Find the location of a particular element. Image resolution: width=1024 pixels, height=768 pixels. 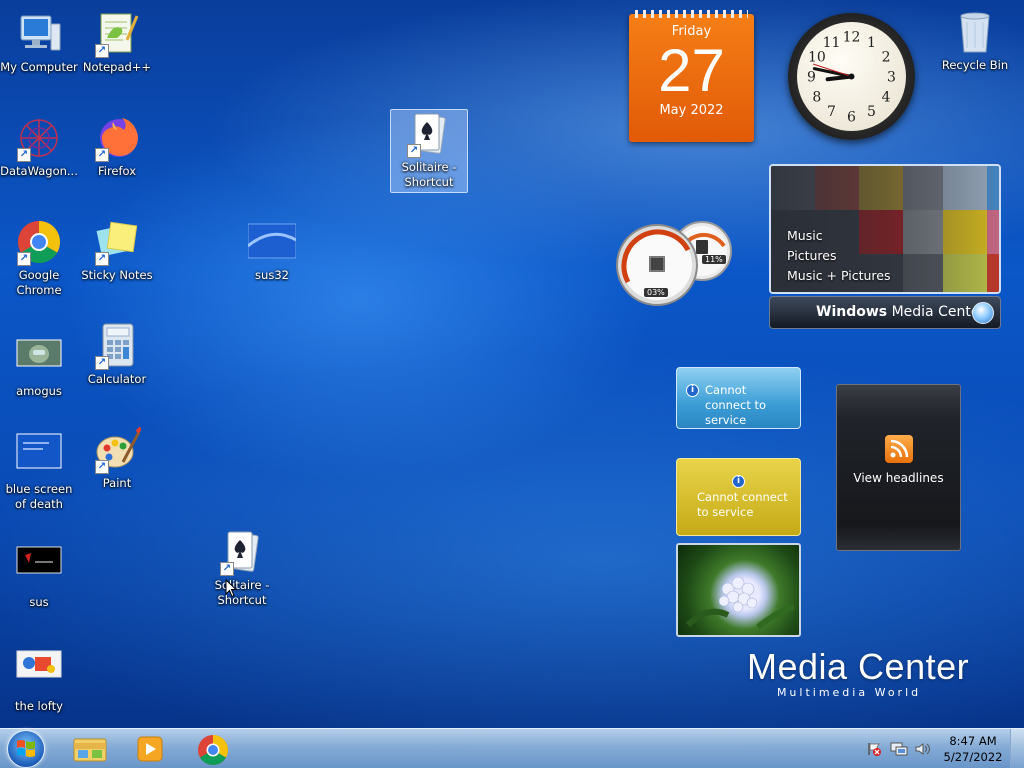

desktop-icon-calculator: ↗ Calculator is located at coordinates (117, 354).